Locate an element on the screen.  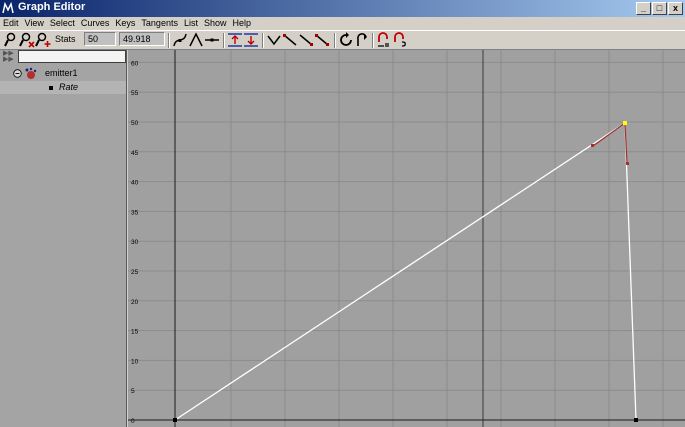
attribute-bullet-icon is located at coordinates (51, 88).